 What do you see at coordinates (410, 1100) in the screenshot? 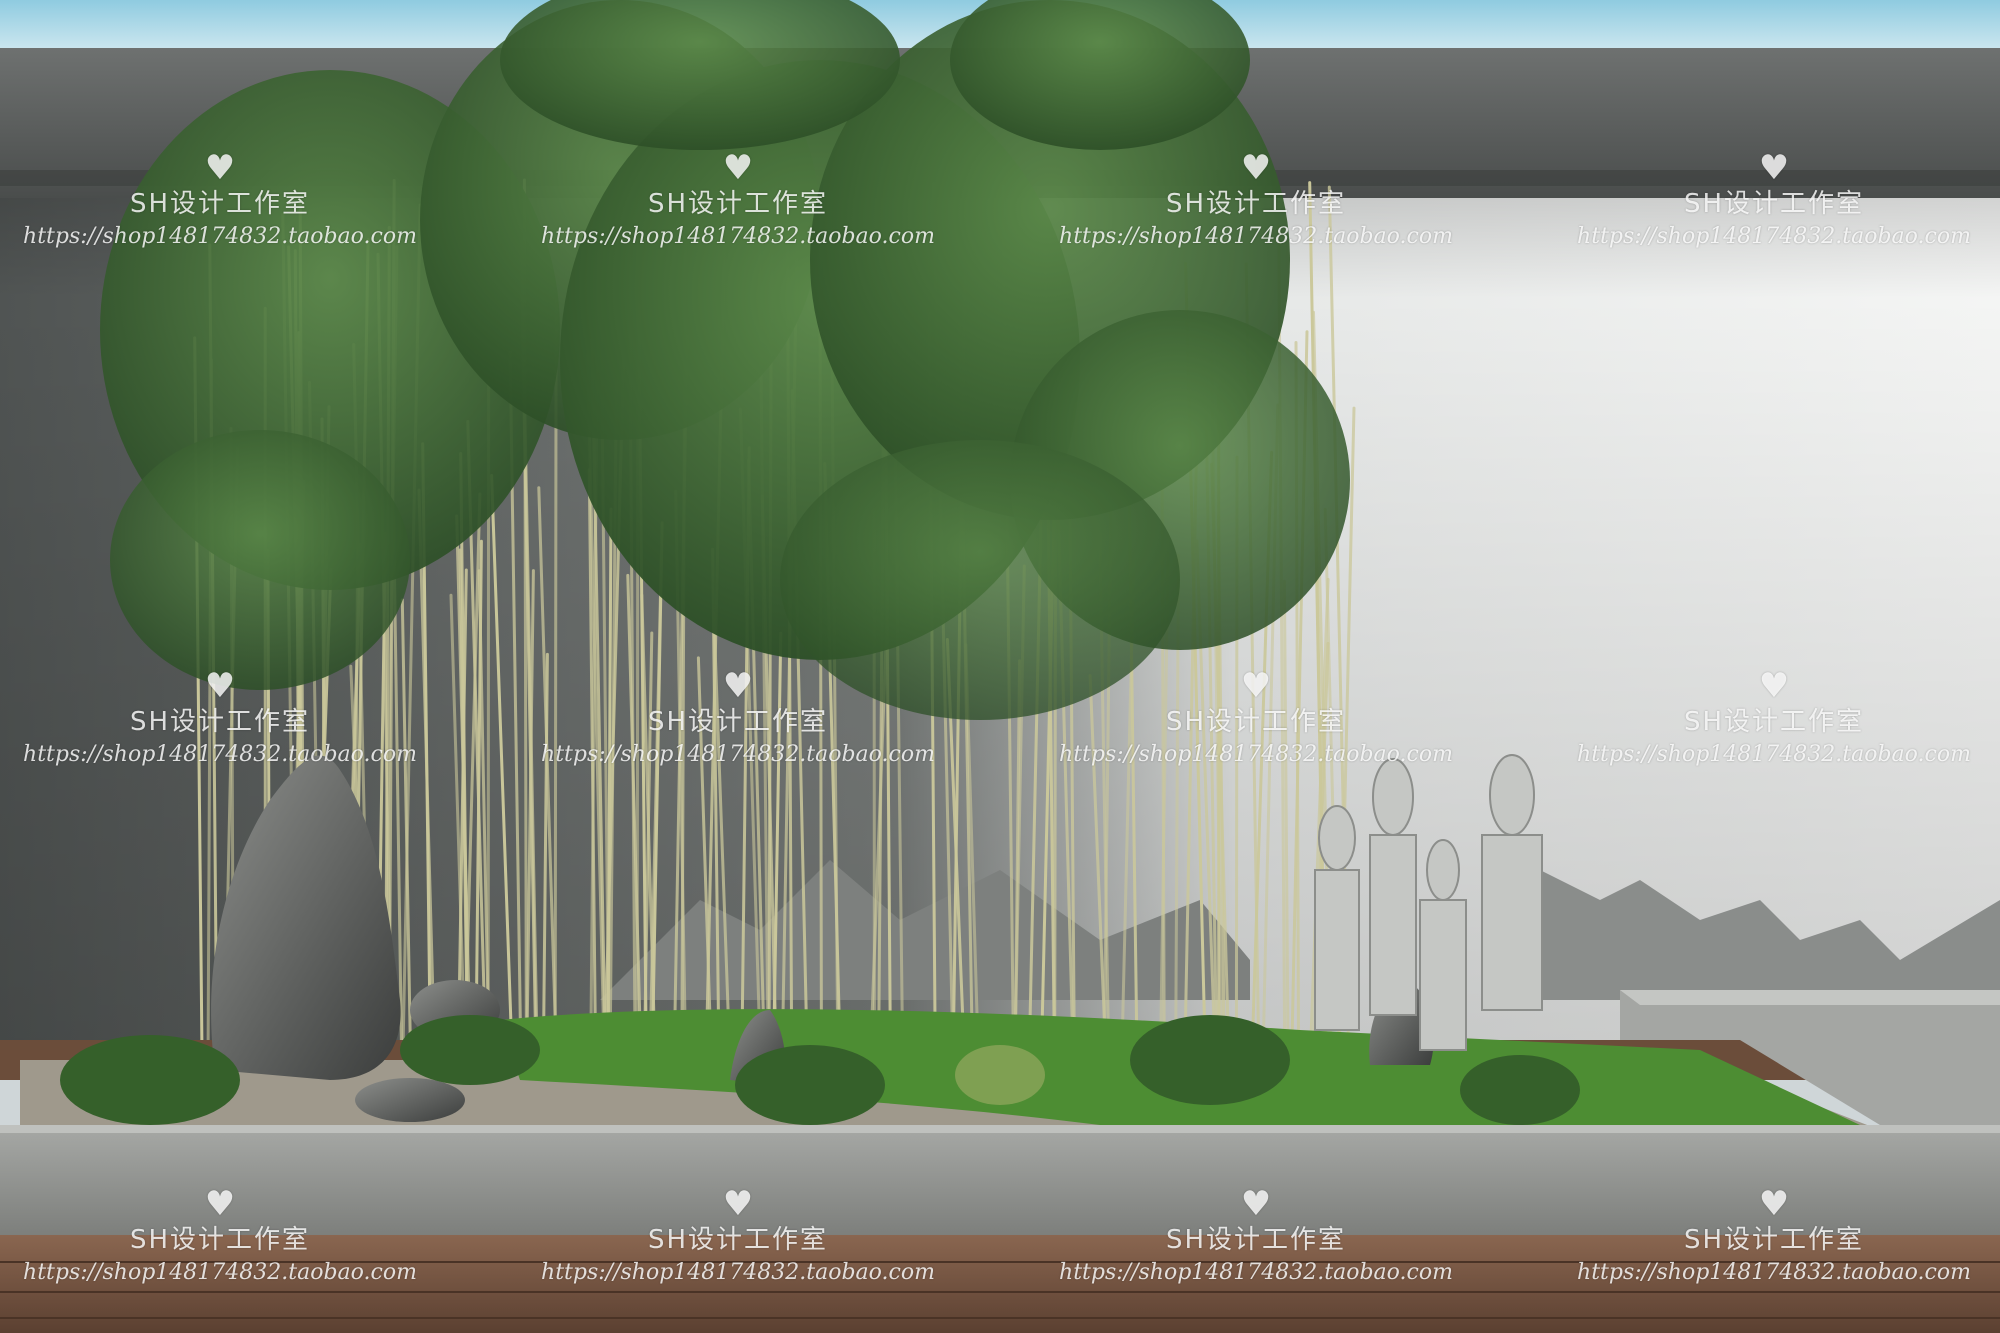
I see `flat-rock` at bounding box center [410, 1100].